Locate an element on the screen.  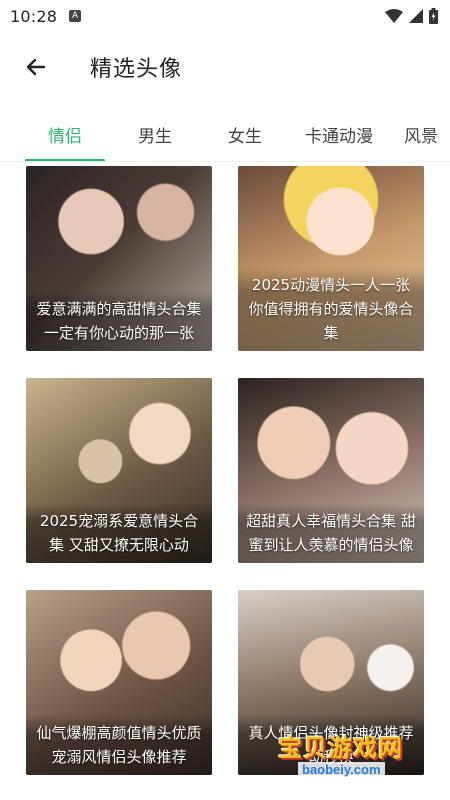
status-time: 10:28 is located at coordinates (34, 16).